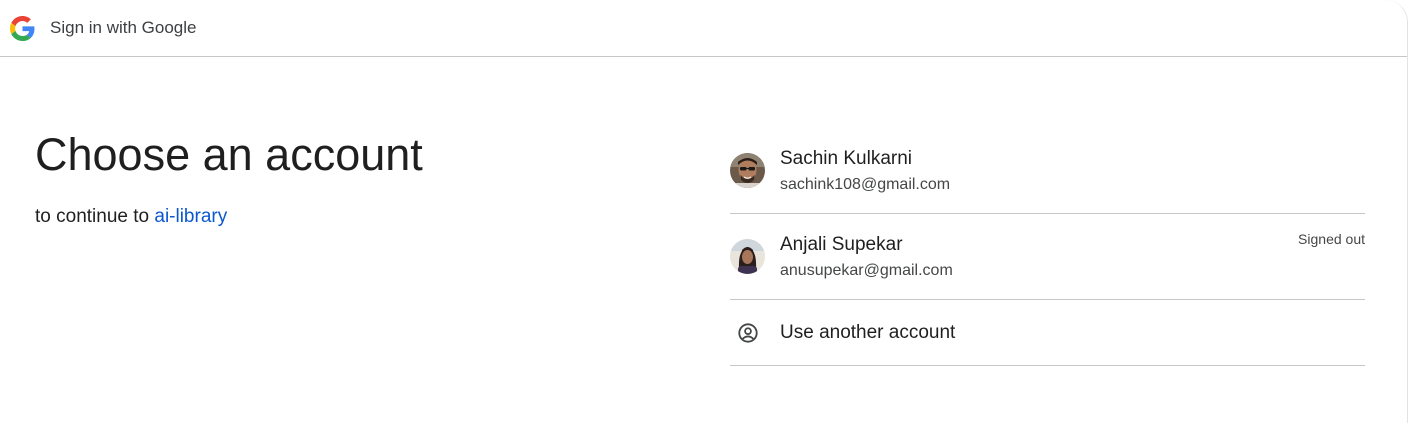 This screenshot has height=423, width=1408. What do you see at coordinates (229, 217) in the screenshot?
I see `subtitle: to continue to ai-library` at bounding box center [229, 217].